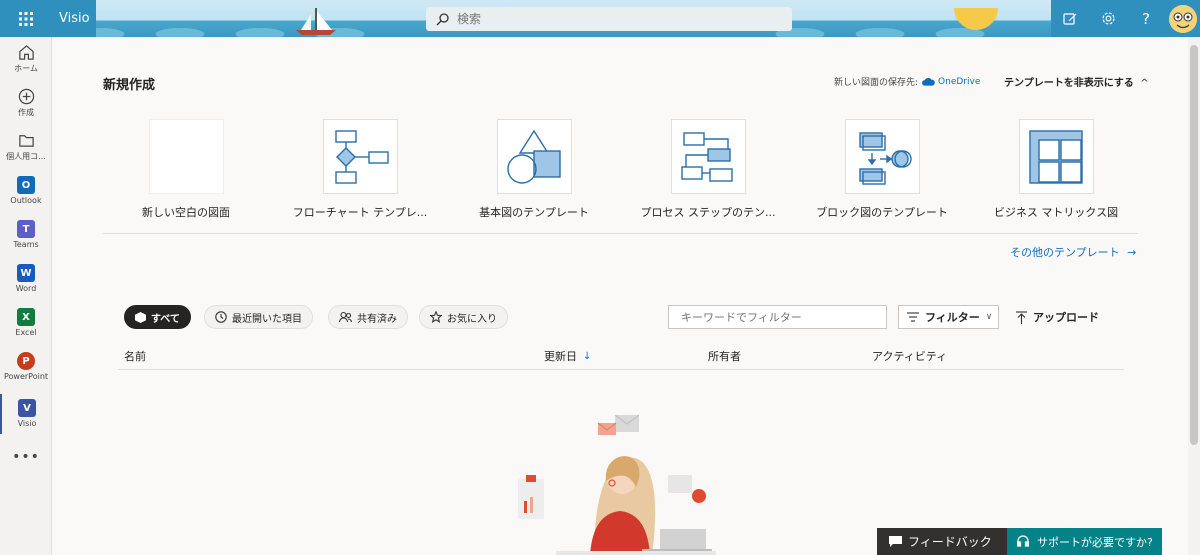  What do you see at coordinates (26, 273) in the screenshot?
I see `word-icon: W` at bounding box center [26, 273].